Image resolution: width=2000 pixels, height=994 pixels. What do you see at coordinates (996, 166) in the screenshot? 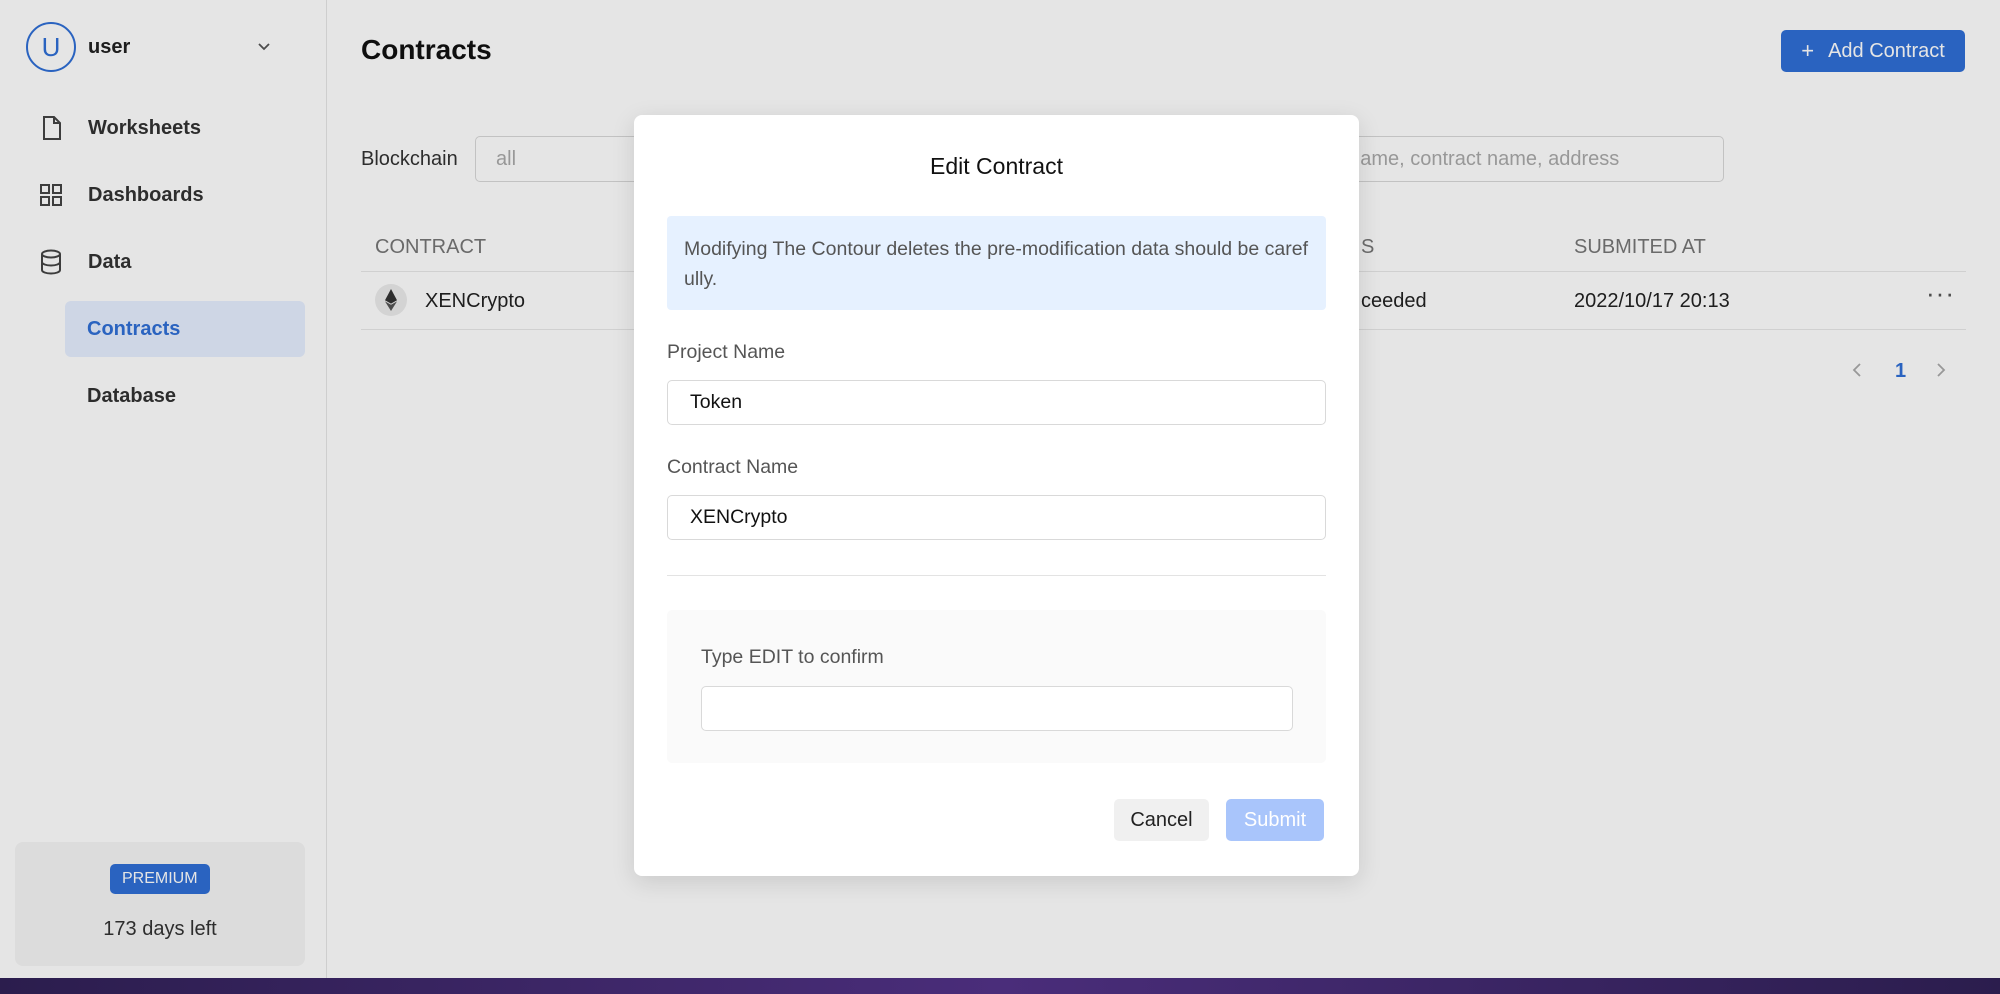
I see `dialog-title: Edit Contract` at bounding box center [996, 166].